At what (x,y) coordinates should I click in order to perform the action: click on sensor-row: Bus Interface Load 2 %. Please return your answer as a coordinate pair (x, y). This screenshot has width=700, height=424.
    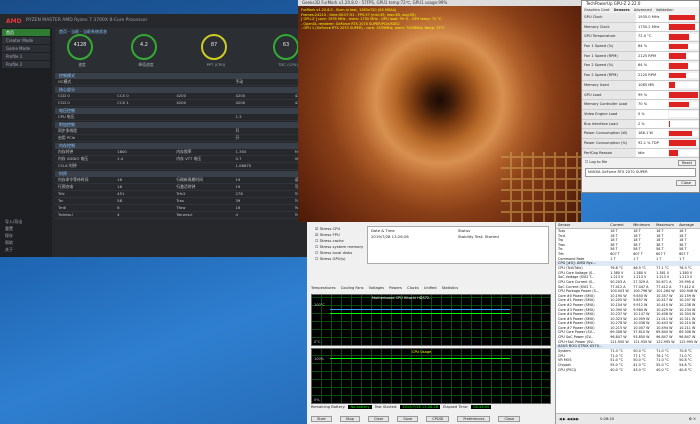
    Looking at the image, I should click on (640, 124).